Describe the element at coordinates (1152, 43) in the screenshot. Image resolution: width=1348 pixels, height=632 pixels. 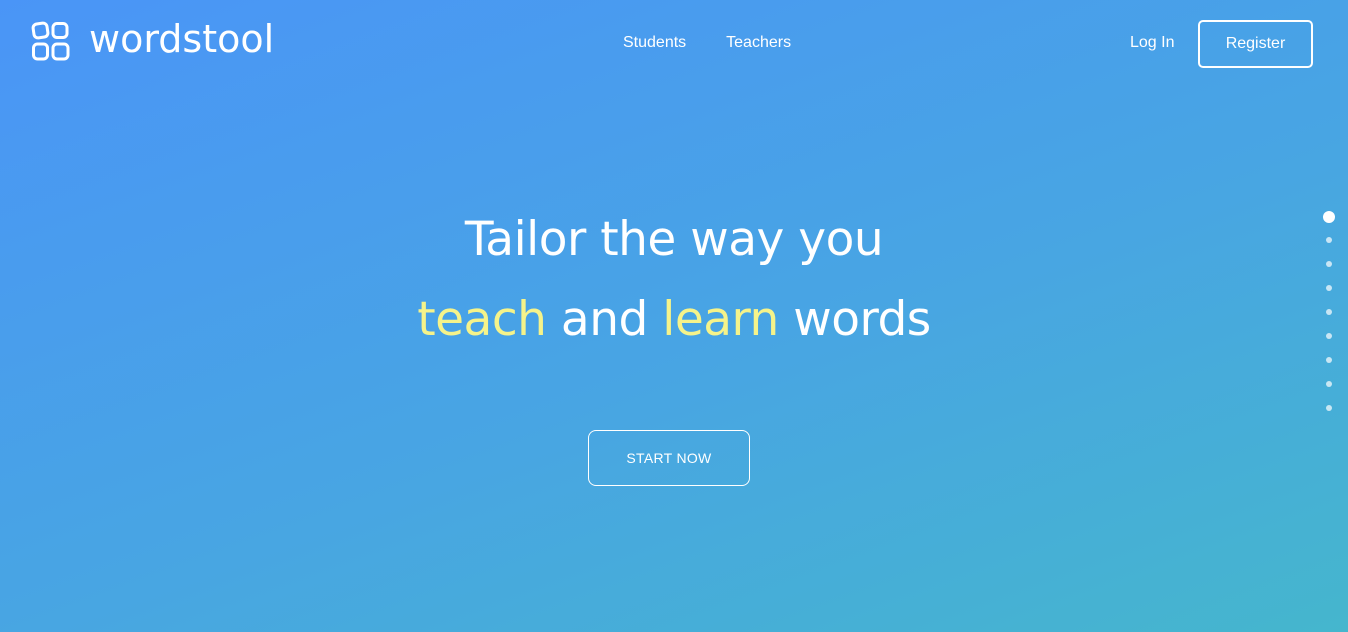
I see `login-link: Log In` at that location.